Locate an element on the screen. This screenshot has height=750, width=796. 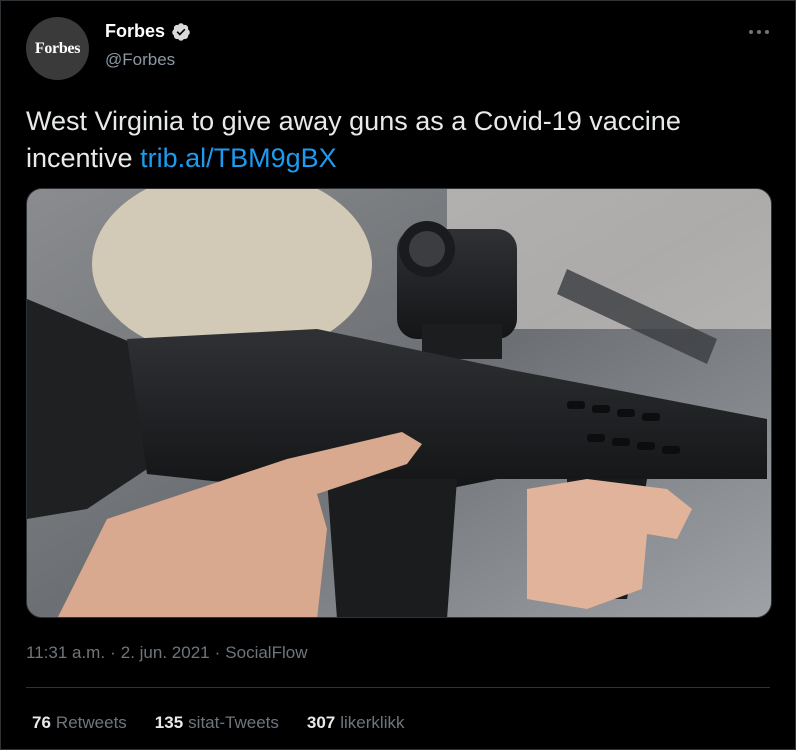
quote-tweets-stat: 135 sitat-Tweets is located at coordinates (217, 723).